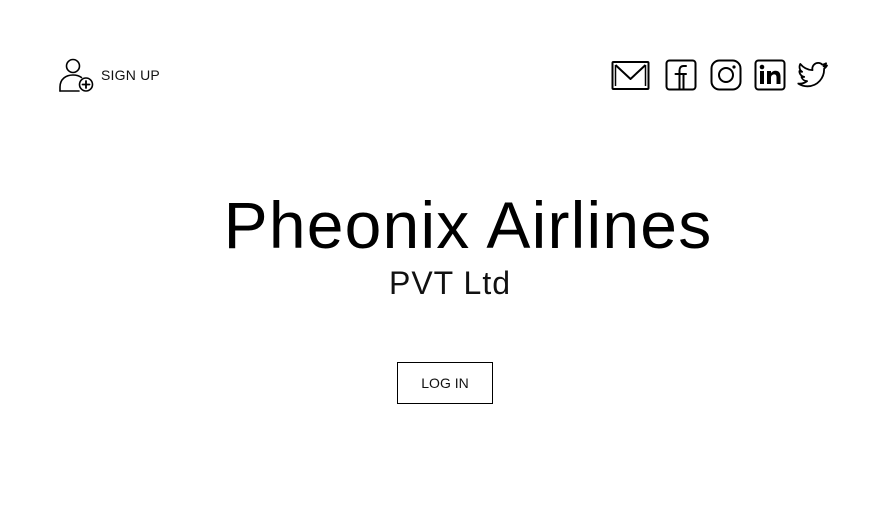 The height and width of the screenshot is (530, 889). What do you see at coordinates (450, 283) in the screenshot?
I see `page-subtitle: PVT Ltd` at bounding box center [450, 283].